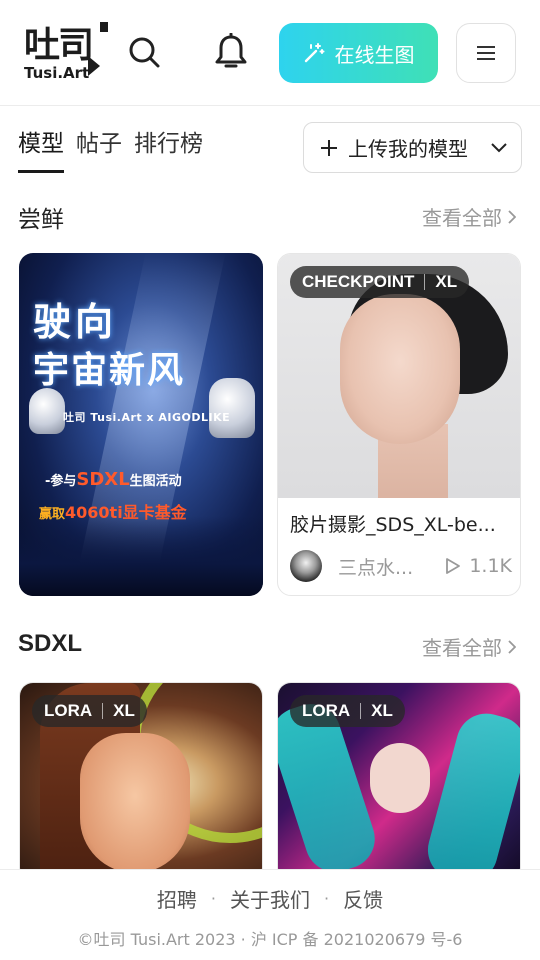  I want to click on logo-mark, so click(104, 27).